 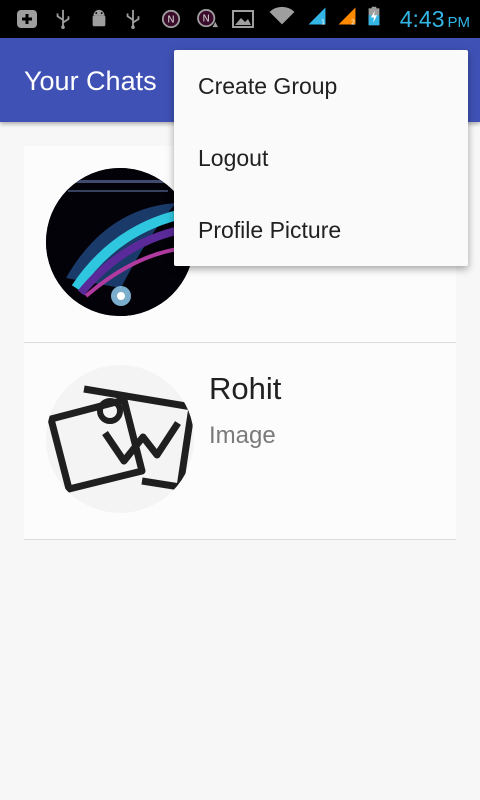 I want to click on status-time-value: 4:43, so click(x=422, y=19).